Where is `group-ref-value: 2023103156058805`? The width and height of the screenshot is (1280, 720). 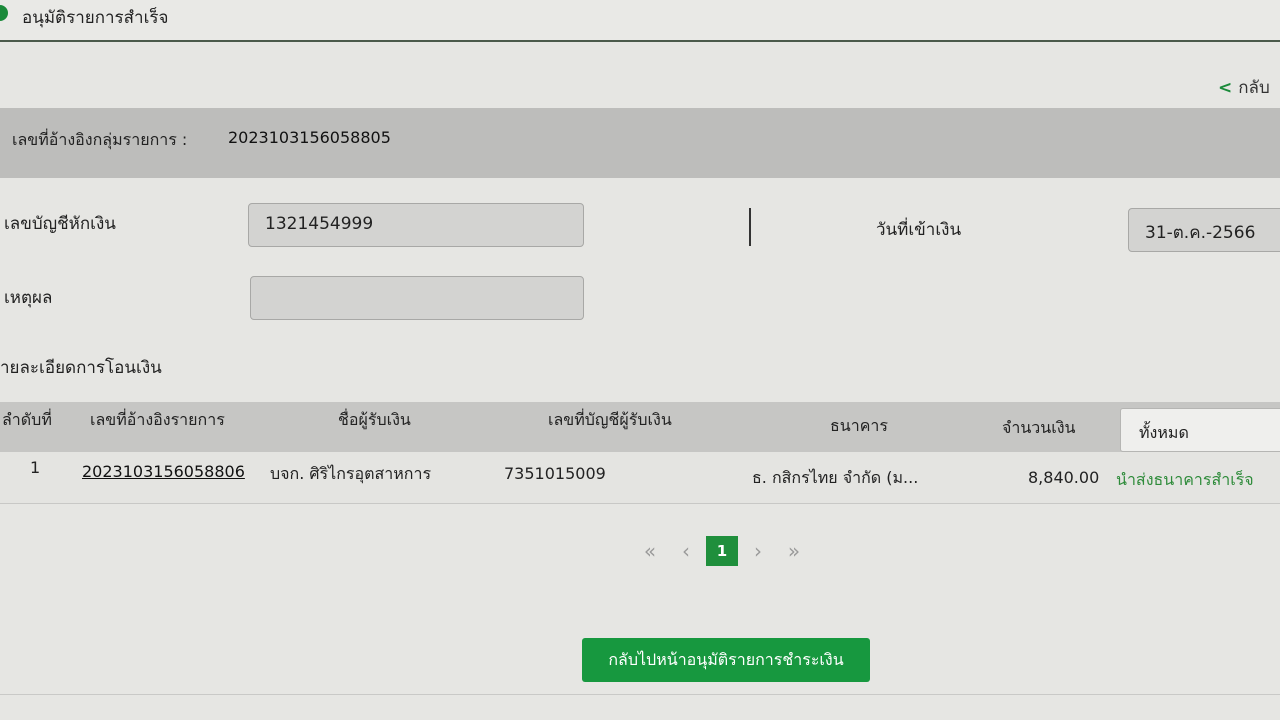
group-ref-value: 2023103156058805 is located at coordinates (309, 137).